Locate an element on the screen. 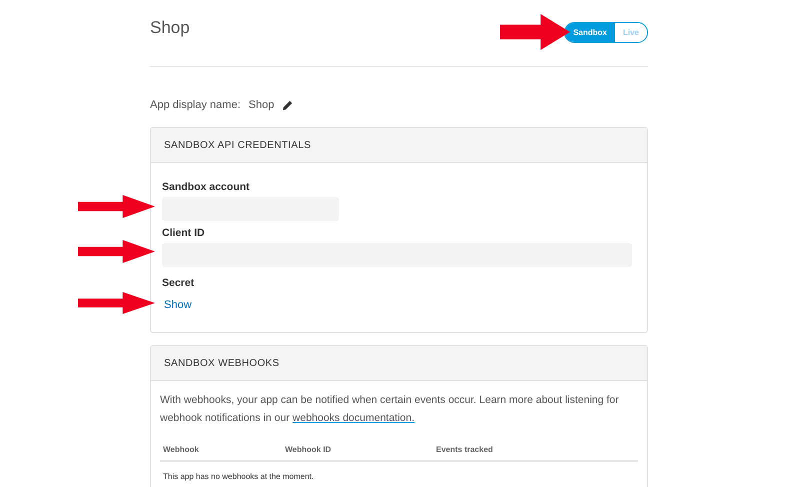  empty-message: This app has no webhooks at the moment. is located at coordinates (238, 477).